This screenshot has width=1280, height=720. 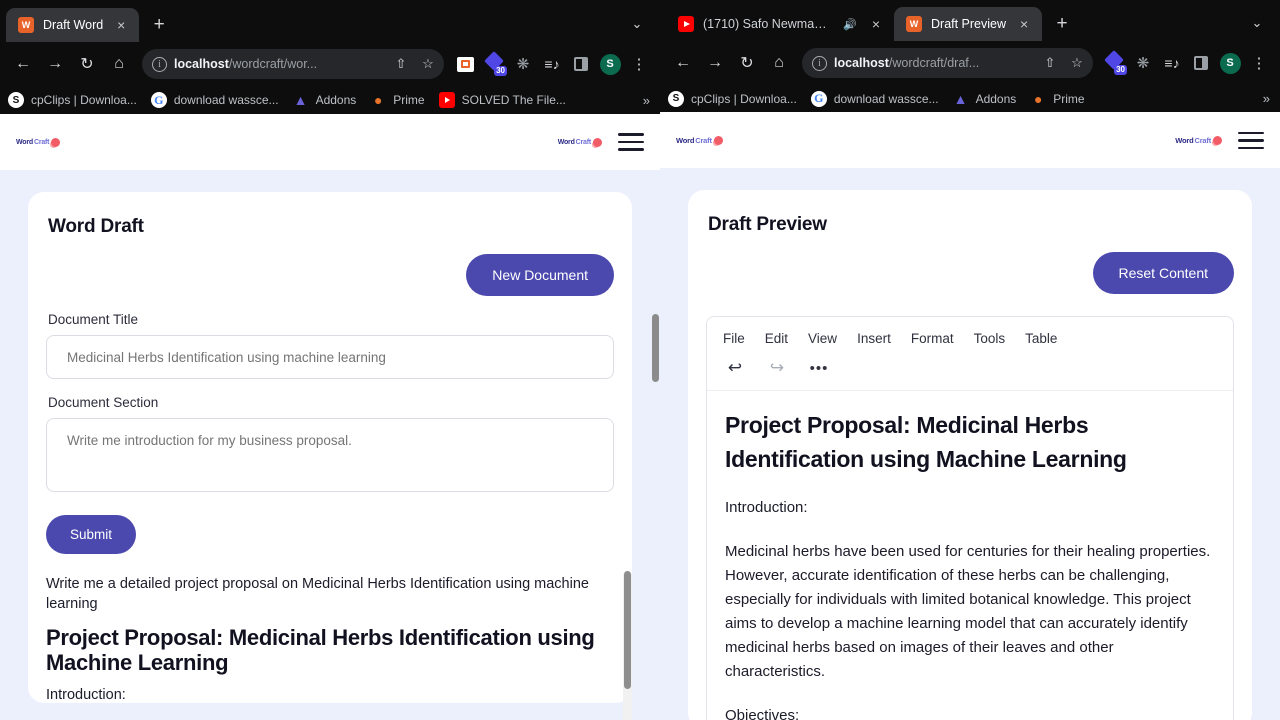 I want to click on menu-item-insert: Insert, so click(x=874, y=338).